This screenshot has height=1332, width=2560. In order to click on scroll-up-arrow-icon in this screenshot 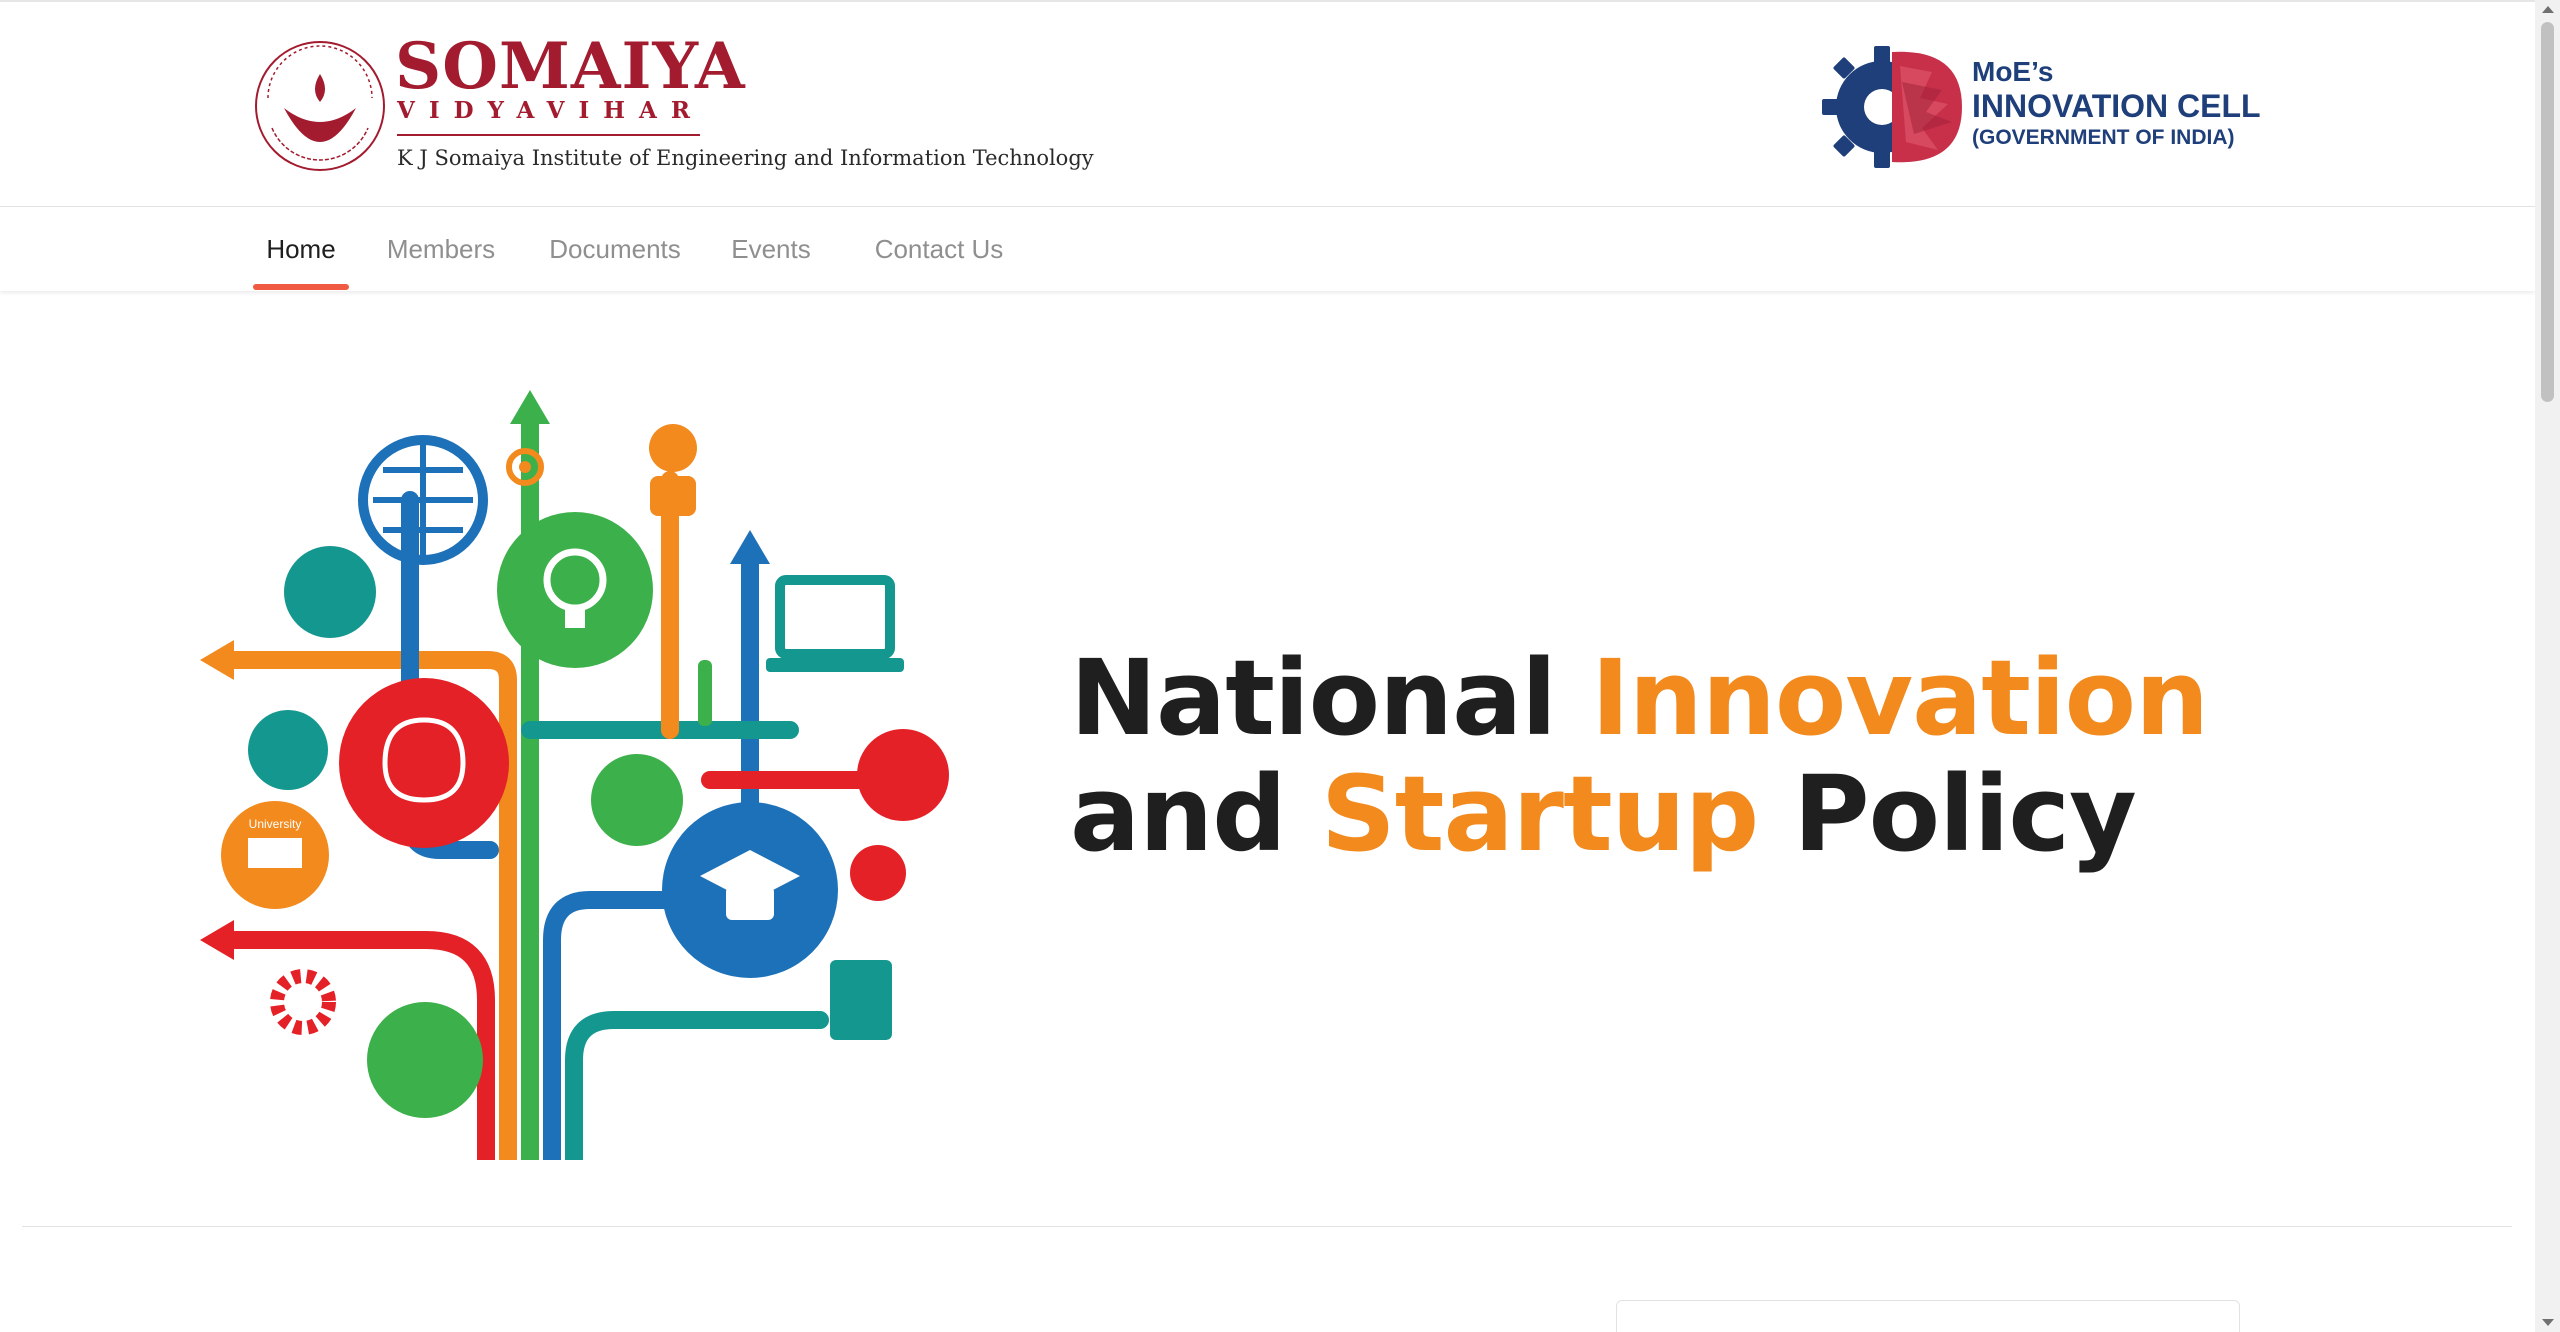, I will do `click(2548, 9)`.